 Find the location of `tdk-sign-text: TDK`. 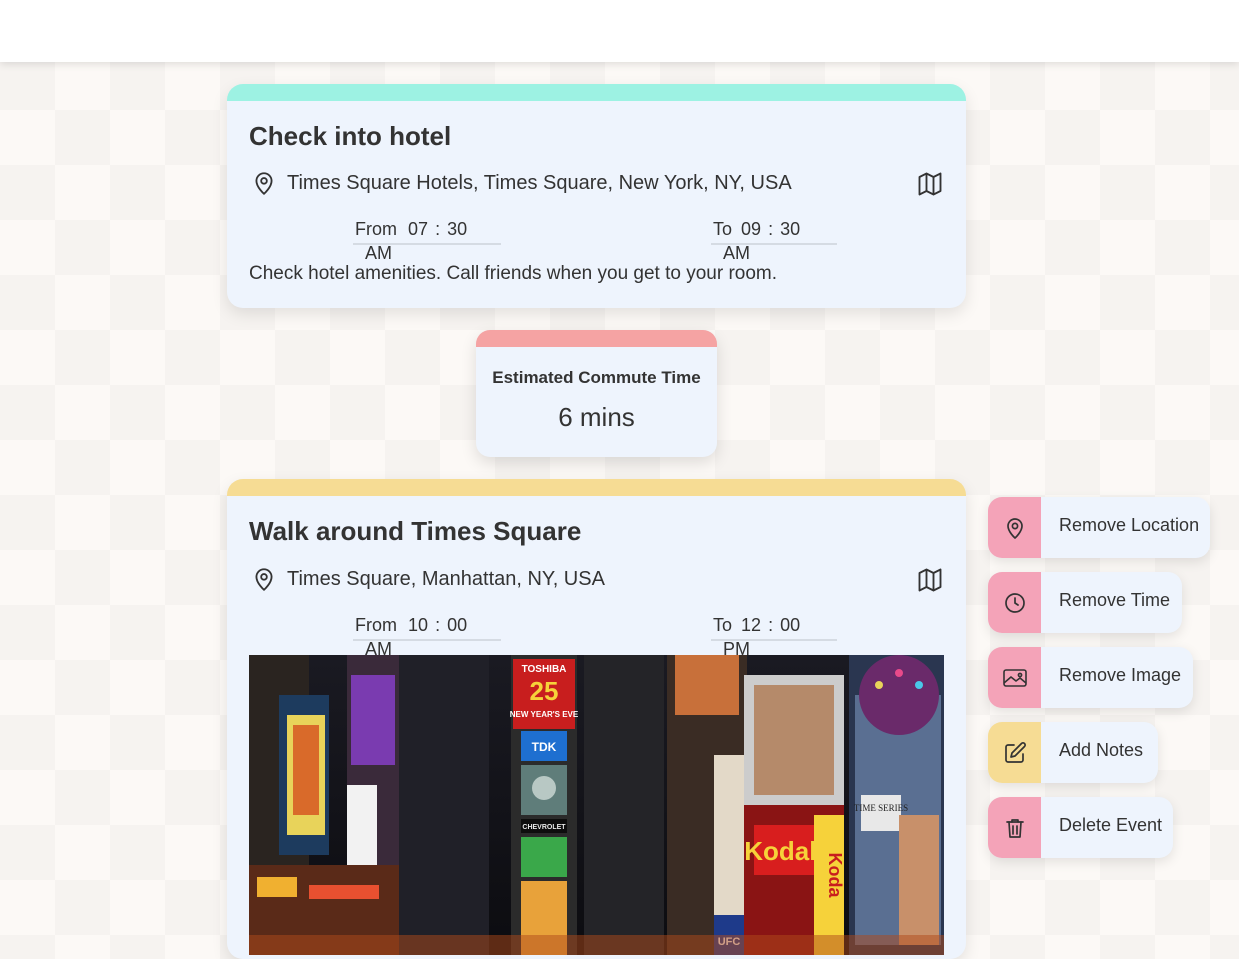

tdk-sign-text: TDK is located at coordinates (544, 747).